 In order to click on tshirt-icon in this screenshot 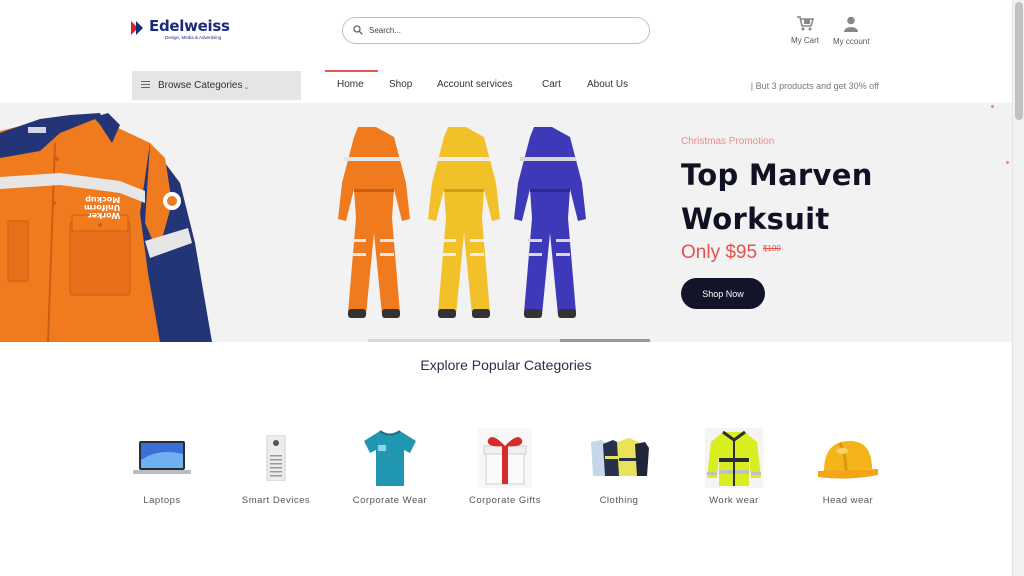, I will do `click(390, 458)`.